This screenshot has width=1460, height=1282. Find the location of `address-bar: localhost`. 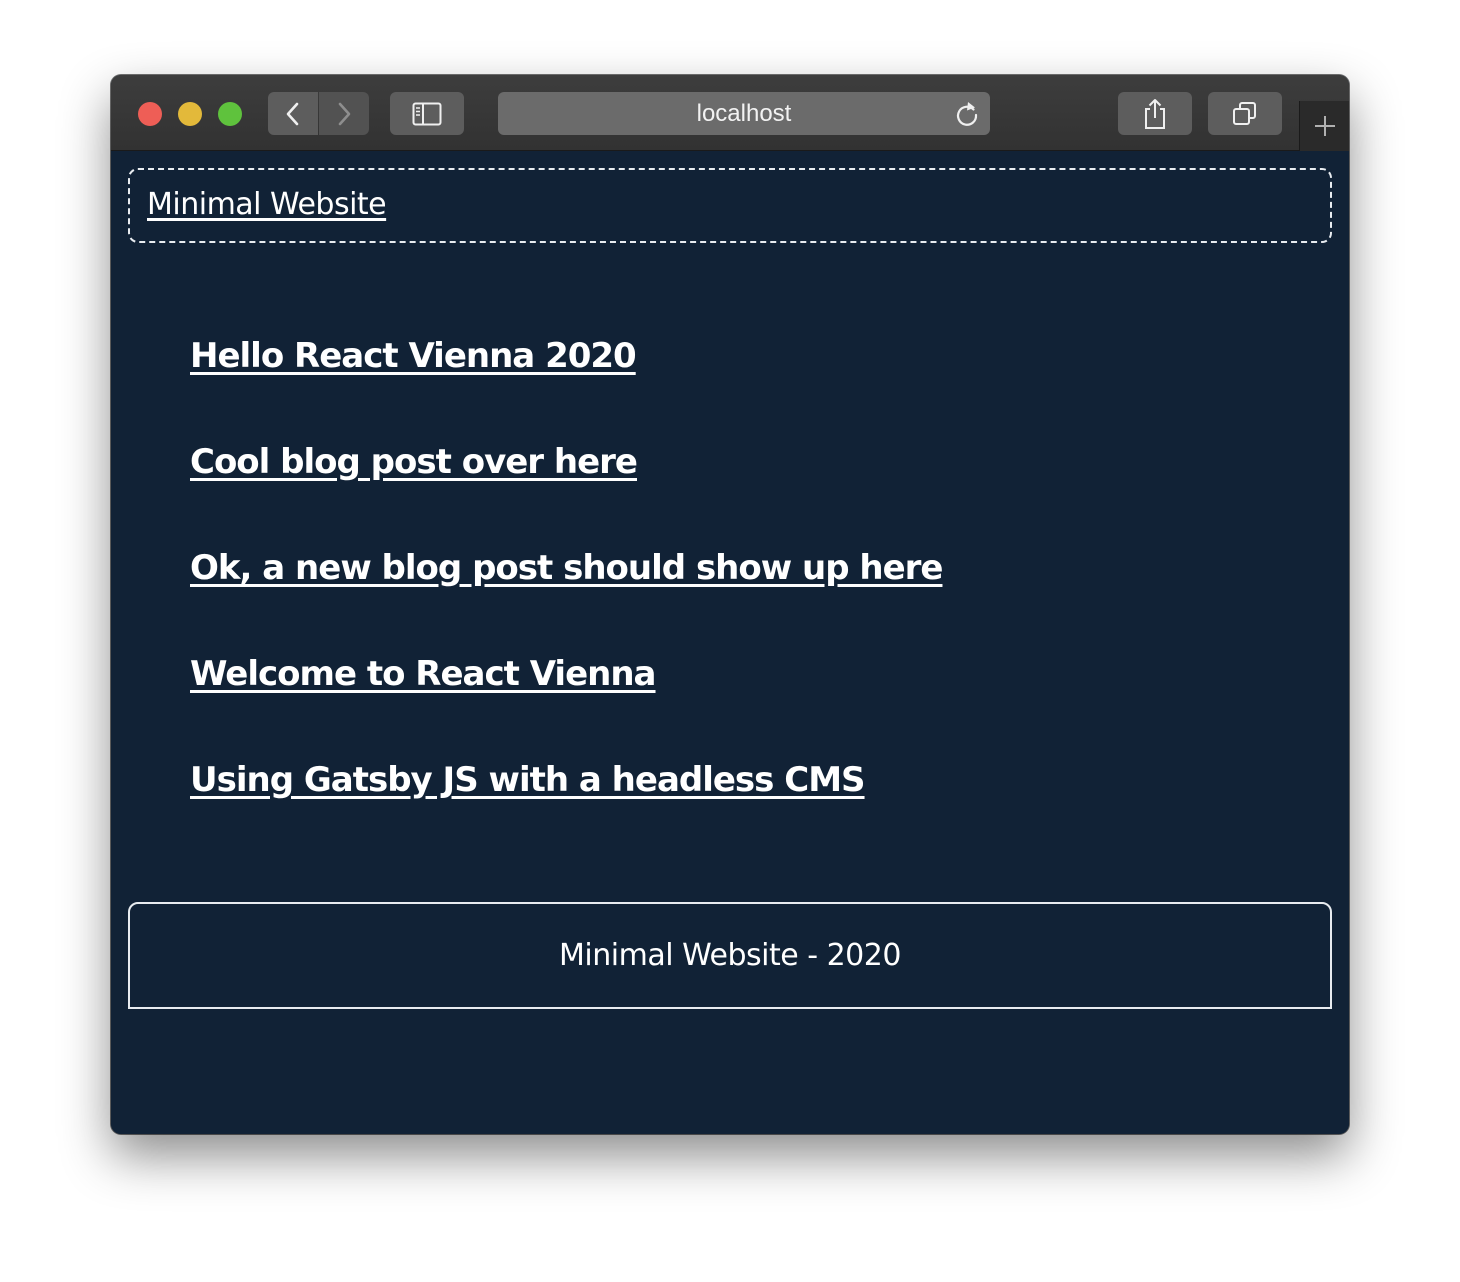

address-bar: localhost is located at coordinates (744, 113).